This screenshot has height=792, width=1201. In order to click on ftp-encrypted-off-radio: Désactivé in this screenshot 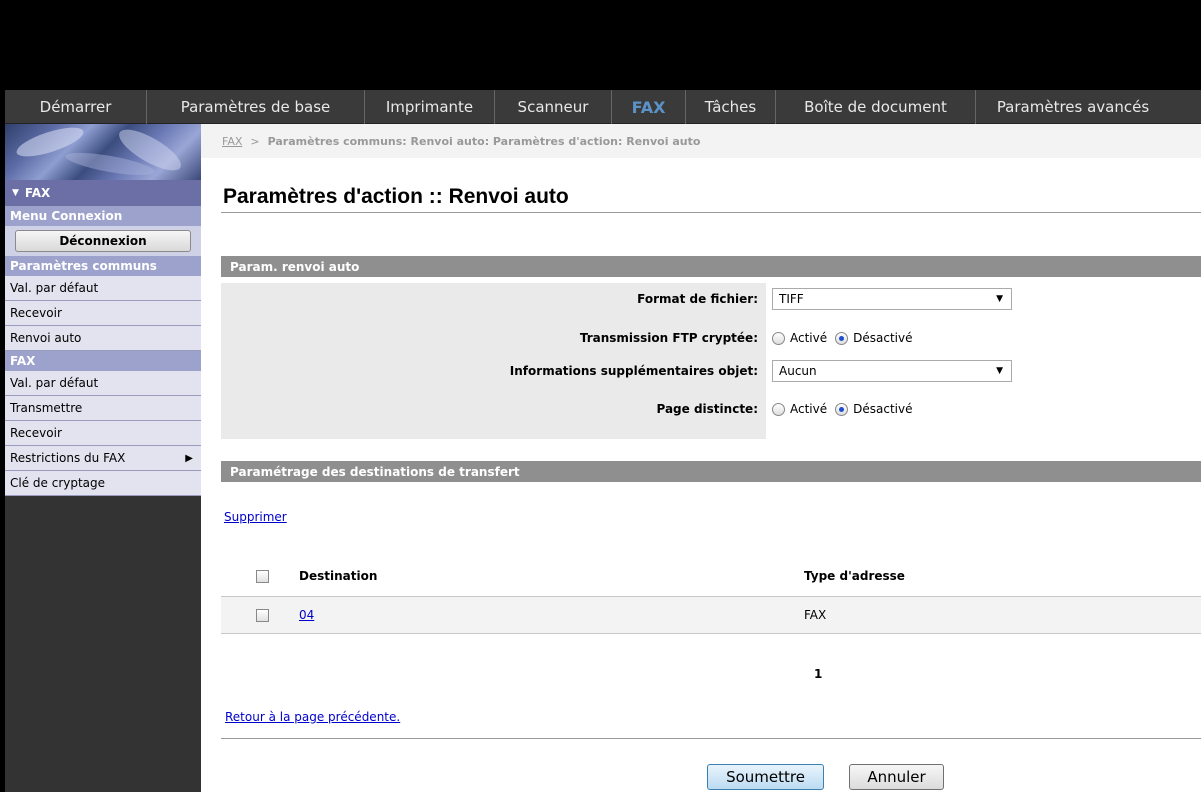, I will do `click(873, 338)`.